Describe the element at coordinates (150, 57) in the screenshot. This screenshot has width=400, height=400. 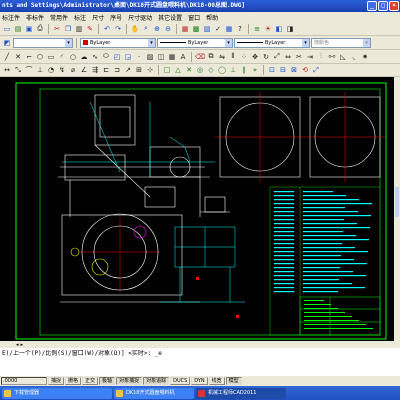
I see `hatch-icon: ▨` at that location.